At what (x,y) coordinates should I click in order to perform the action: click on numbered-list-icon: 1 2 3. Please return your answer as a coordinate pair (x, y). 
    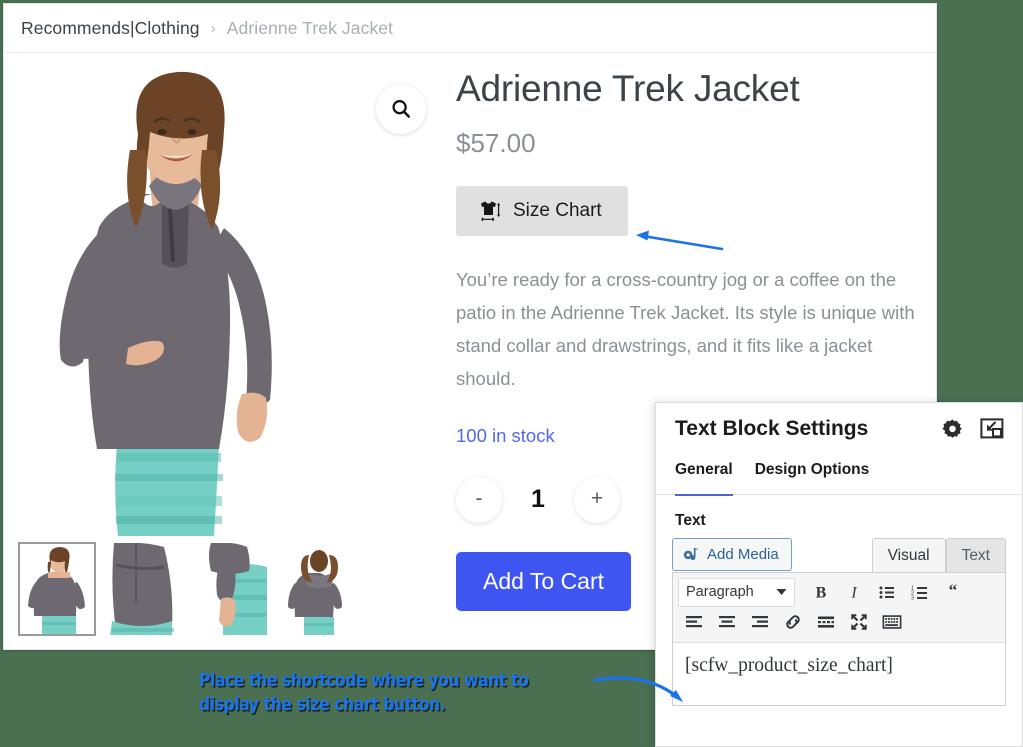
    Looking at the image, I should click on (919, 594).